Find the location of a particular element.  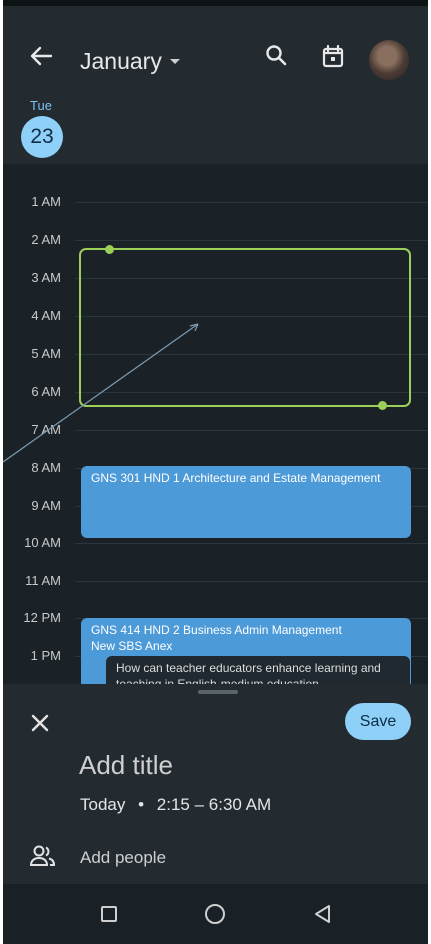

day-number-badge: 23 is located at coordinates (42, 137).